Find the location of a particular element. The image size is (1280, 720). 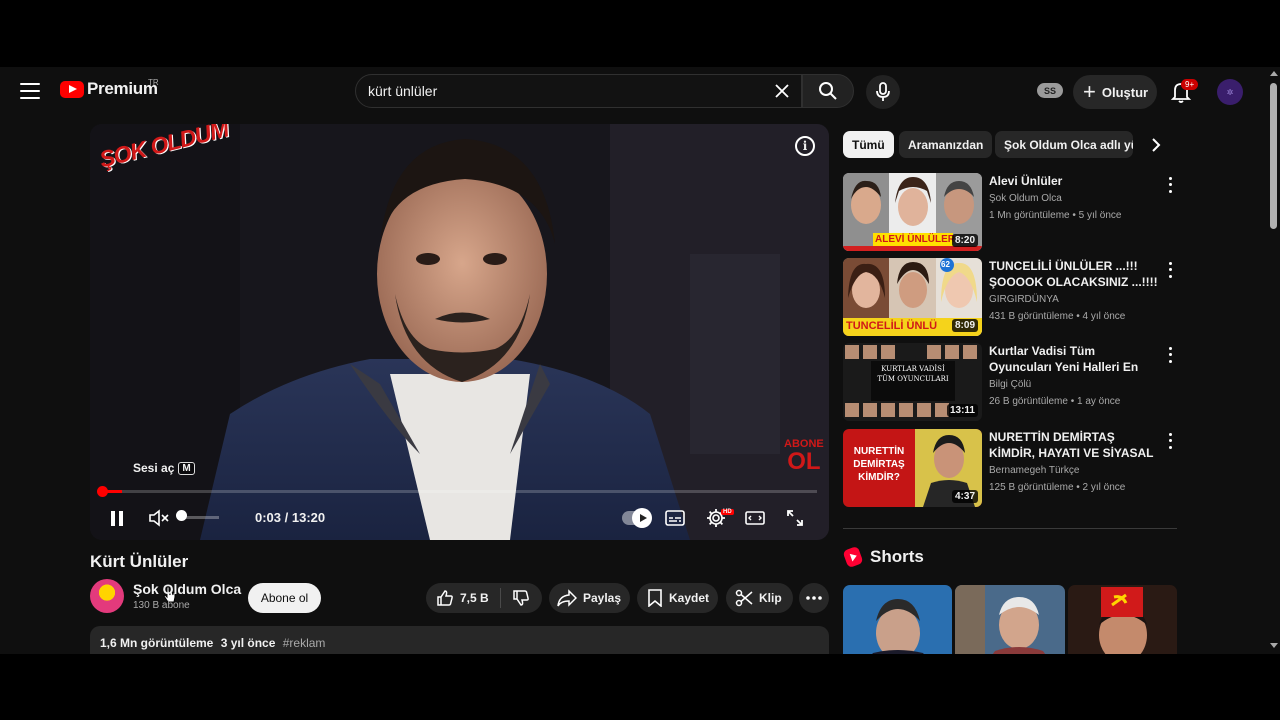

watermark-big: OL is located at coordinates (804, 461).